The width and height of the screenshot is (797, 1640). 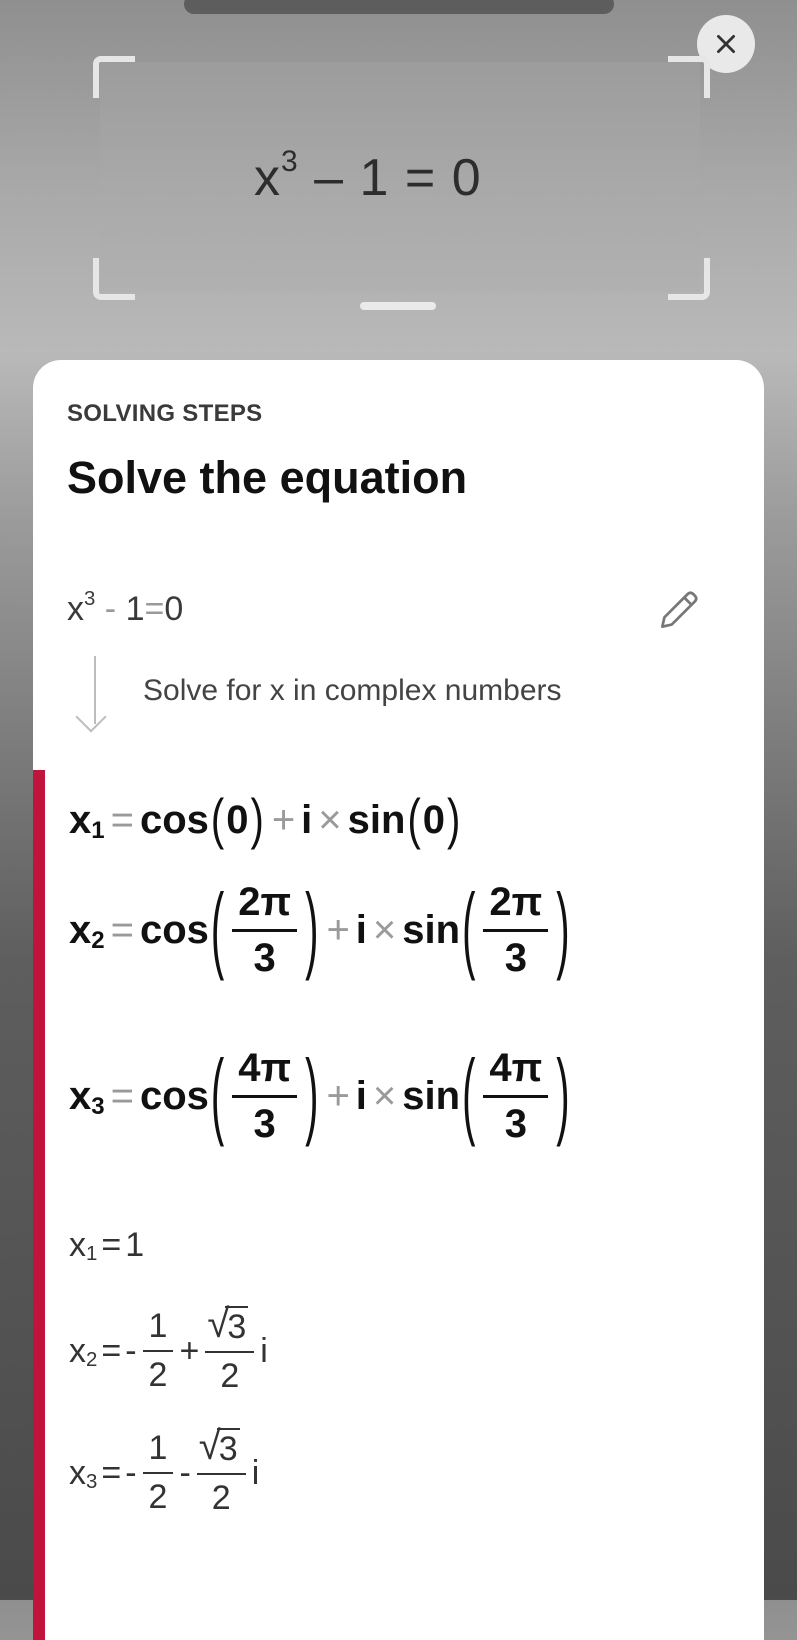 I want to click on pencil-icon, so click(x=679, y=610).